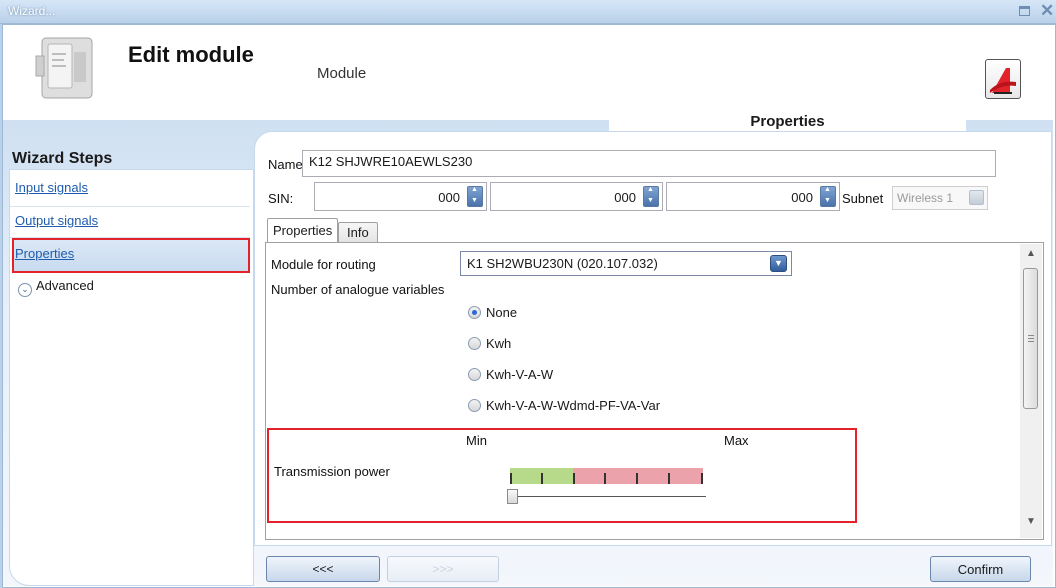  I want to click on scroll-thumb, so click(1030, 338).